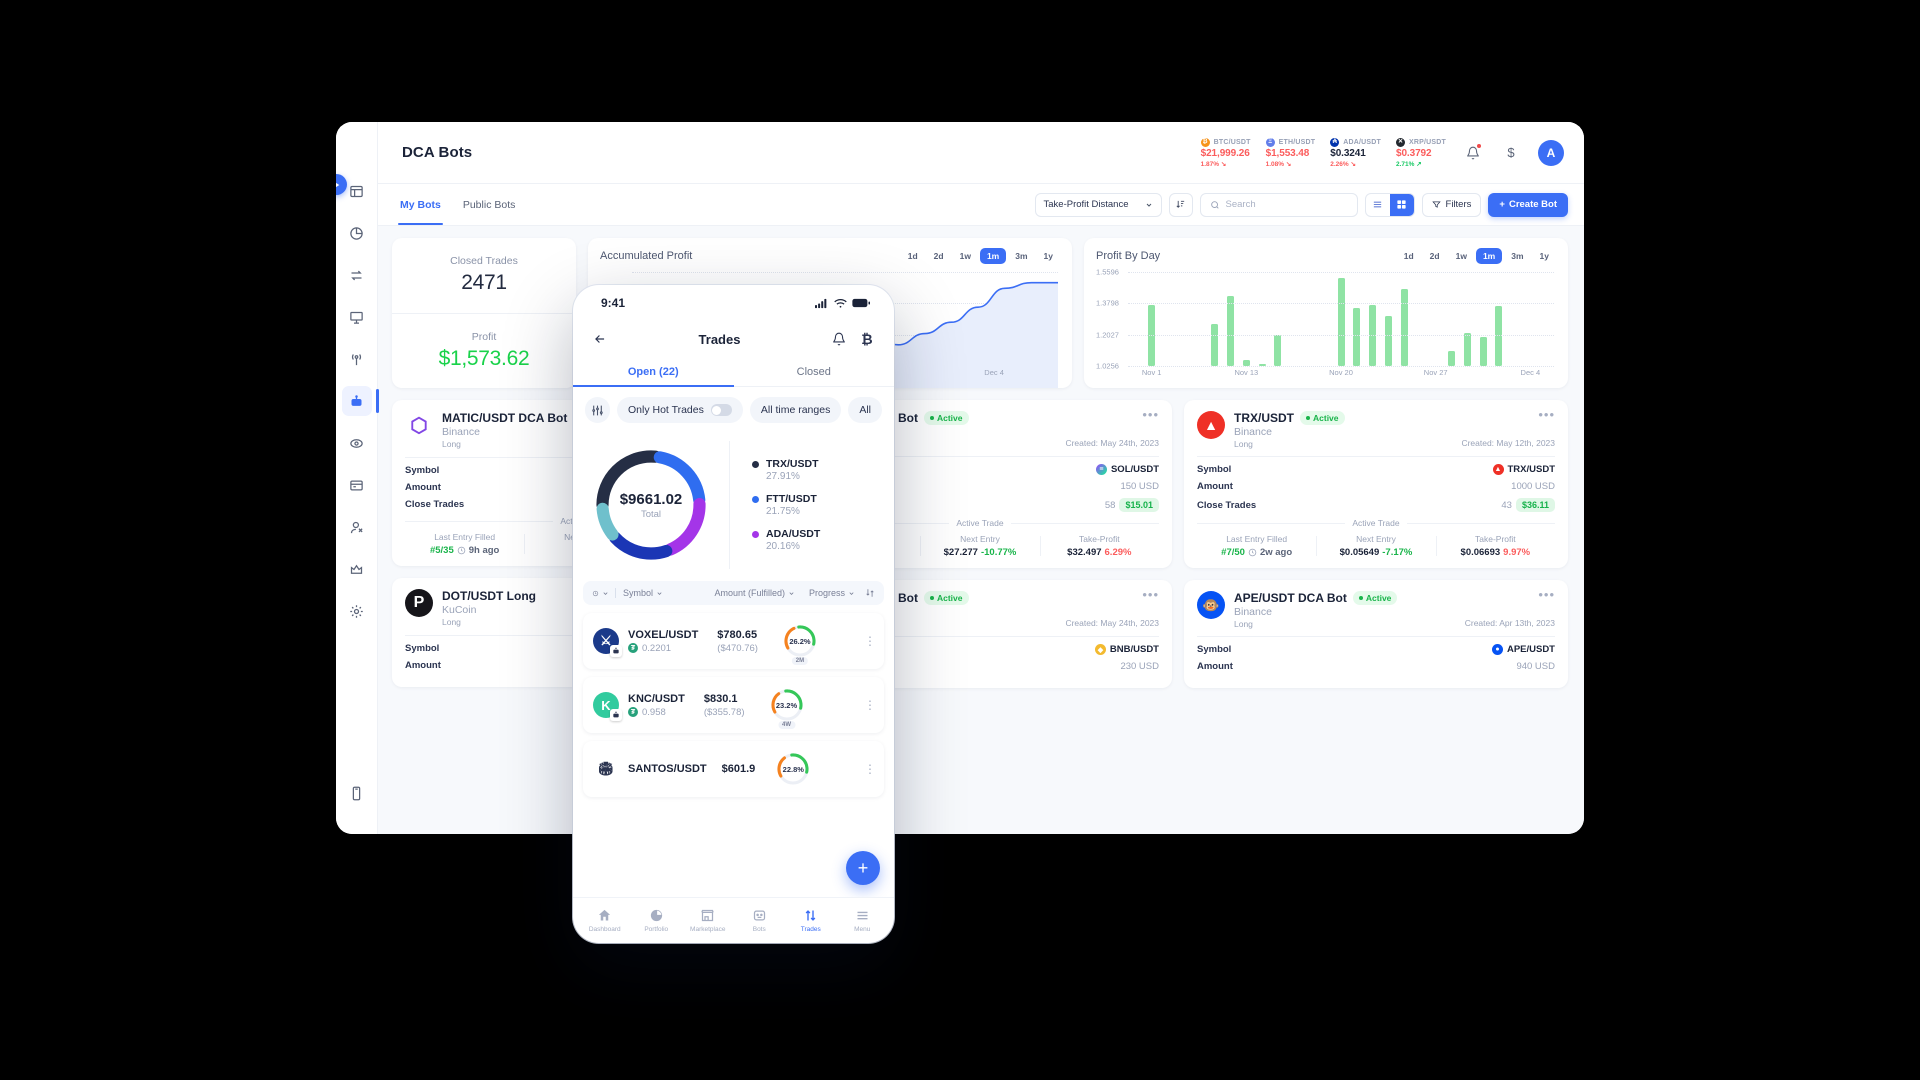  I want to click on sort-by-select: Take-Profit Distance, so click(1098, 204).